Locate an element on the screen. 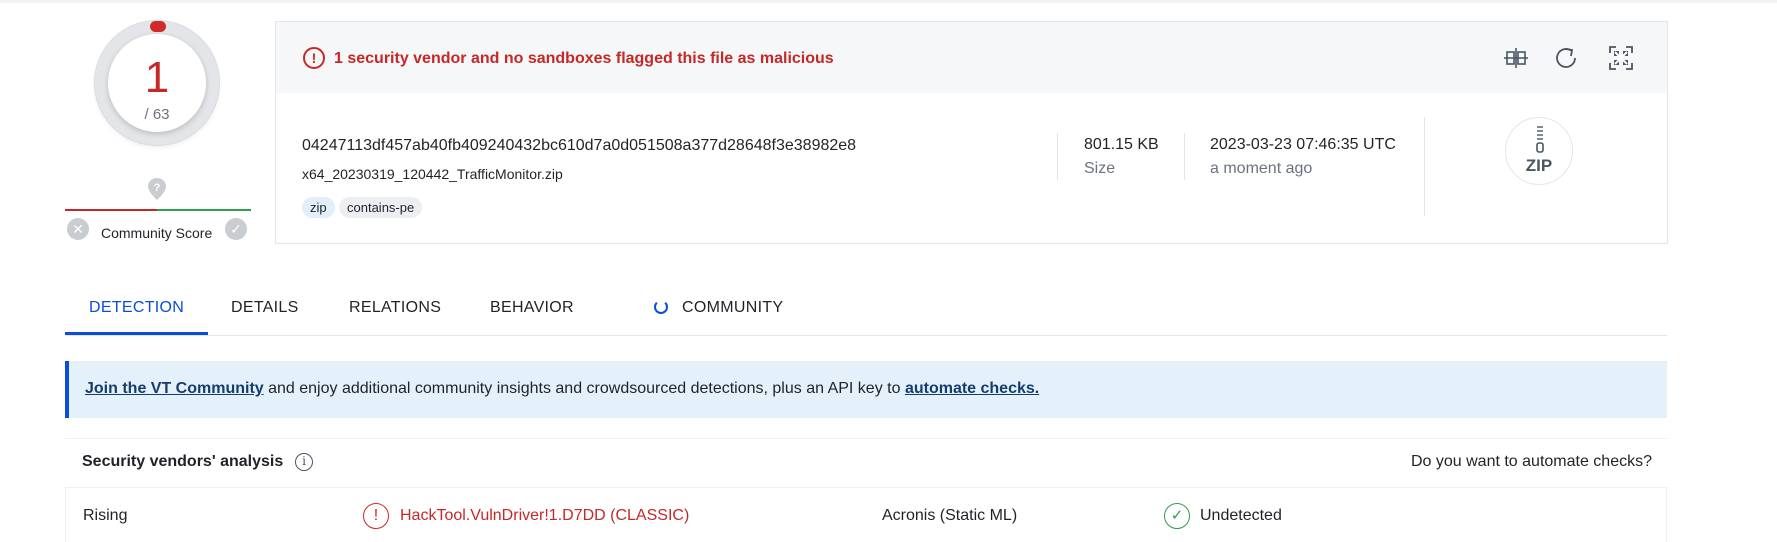  community-score-bar-negative is located at coordinates (111, 210).